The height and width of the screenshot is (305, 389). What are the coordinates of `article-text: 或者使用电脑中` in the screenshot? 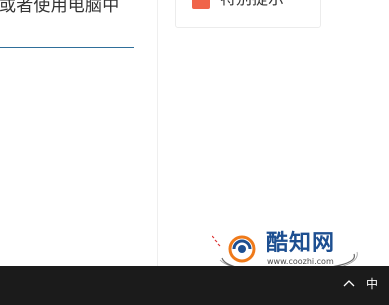 It's located at (60, 8).